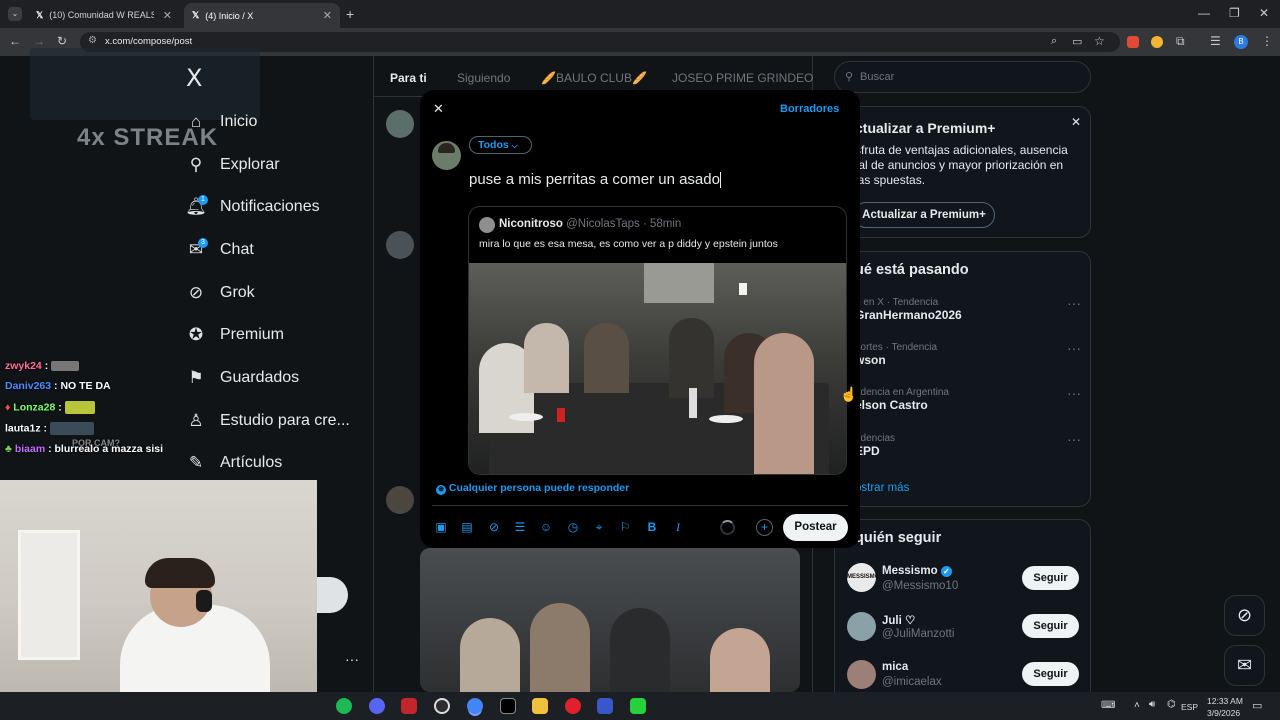 The width and height of the screenshot is (1280, 720). What do you see at coordinates (350, 14) in the screenshot?
I see `new-tab-icon: +` at bounding box center [350, 14].